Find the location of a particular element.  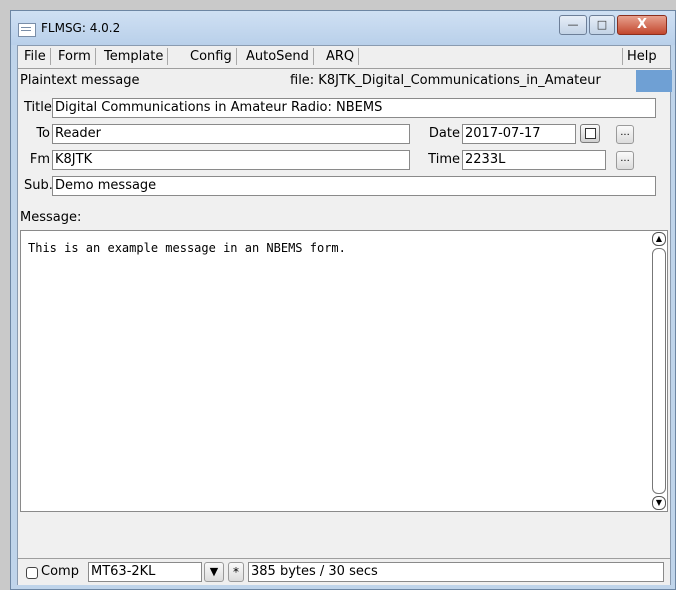

comp-checkbox is located at coordinates (32, 573).